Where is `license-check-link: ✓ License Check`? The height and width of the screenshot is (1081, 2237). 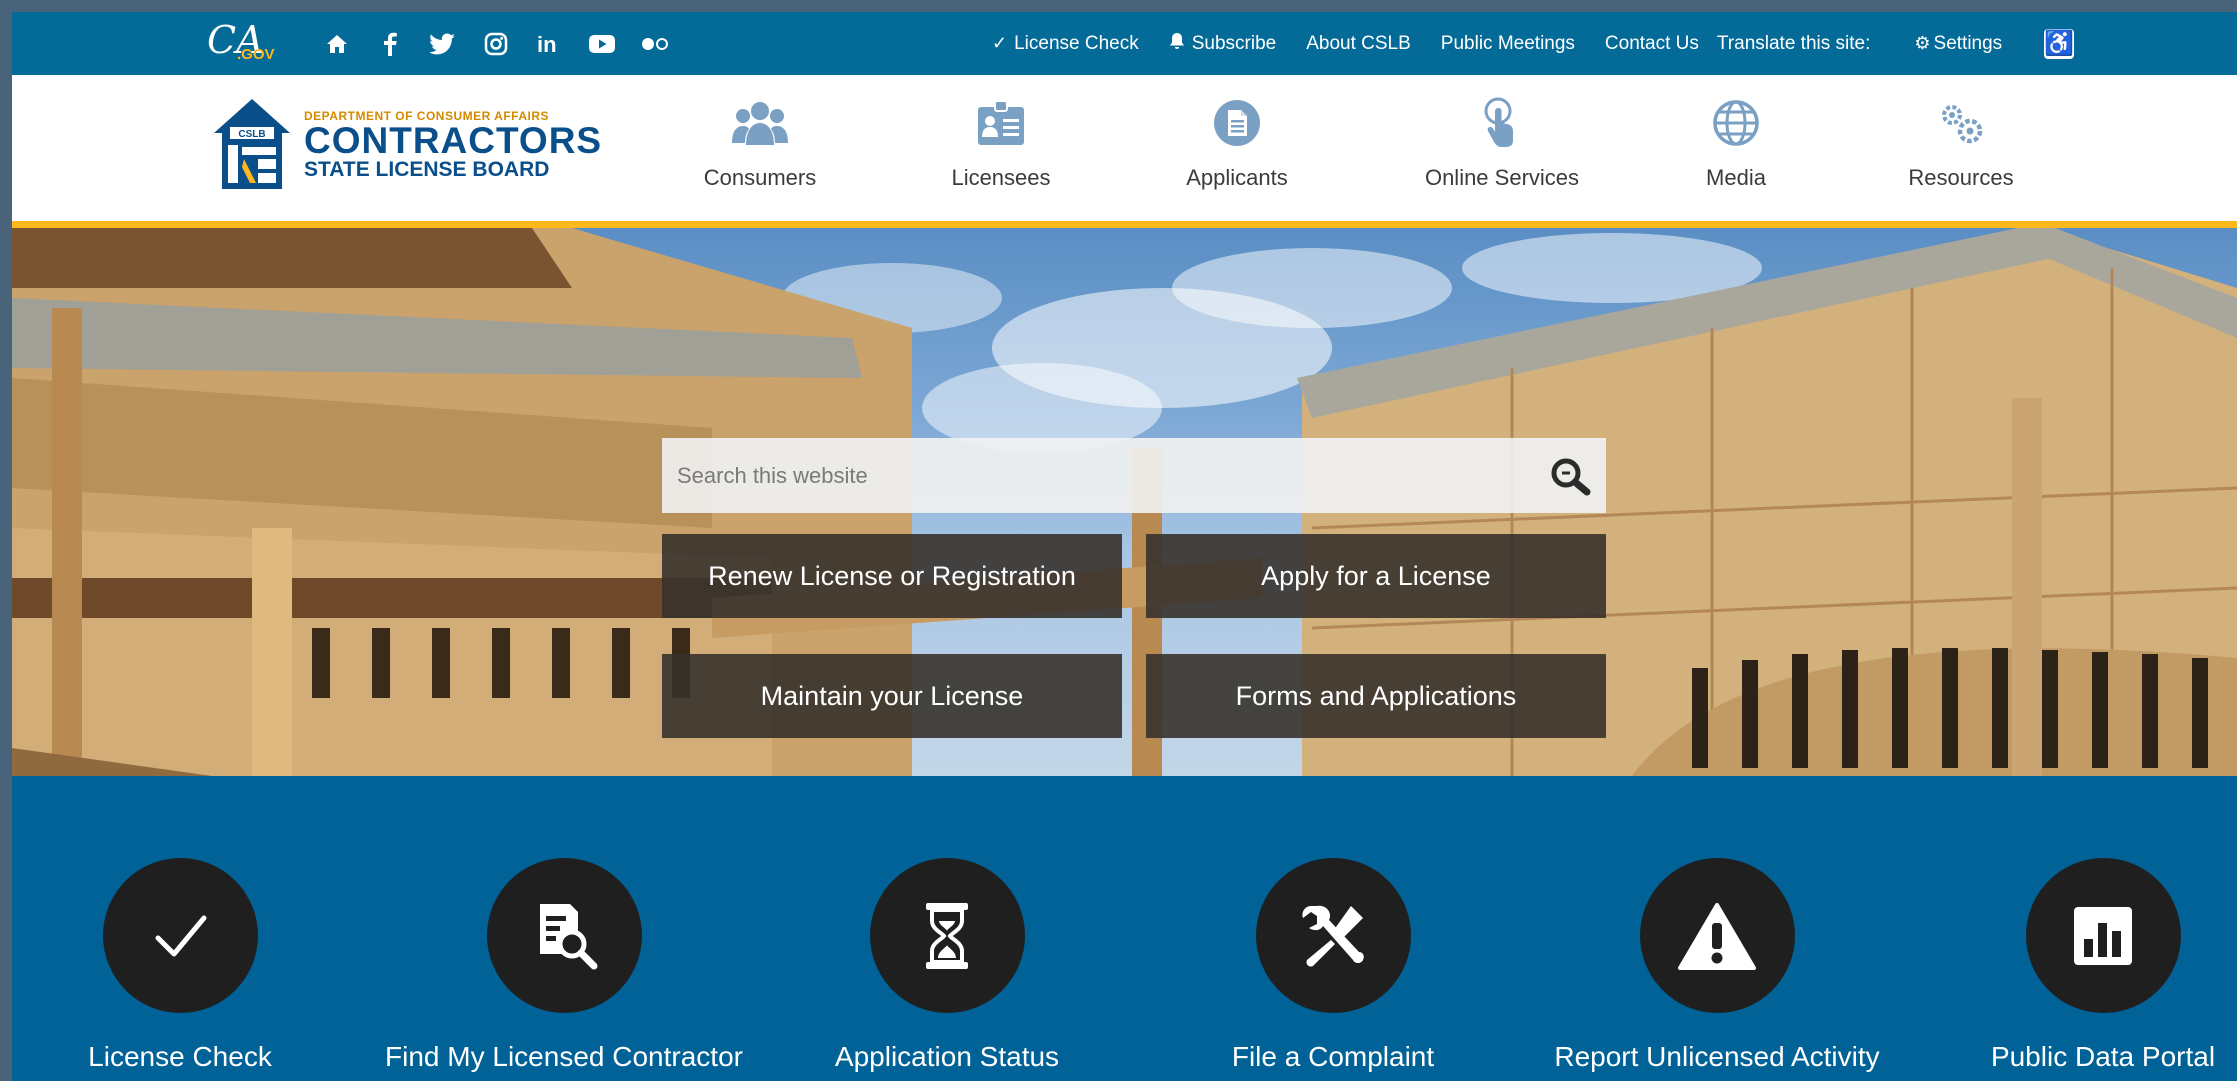
license-check-link: ✓ License Check is located at coordinates (1065, 44).